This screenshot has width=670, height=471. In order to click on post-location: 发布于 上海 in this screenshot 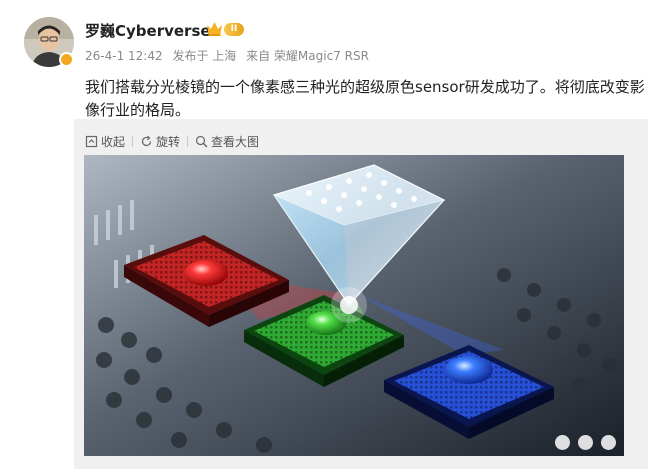, I will do `click(204, 56)`.